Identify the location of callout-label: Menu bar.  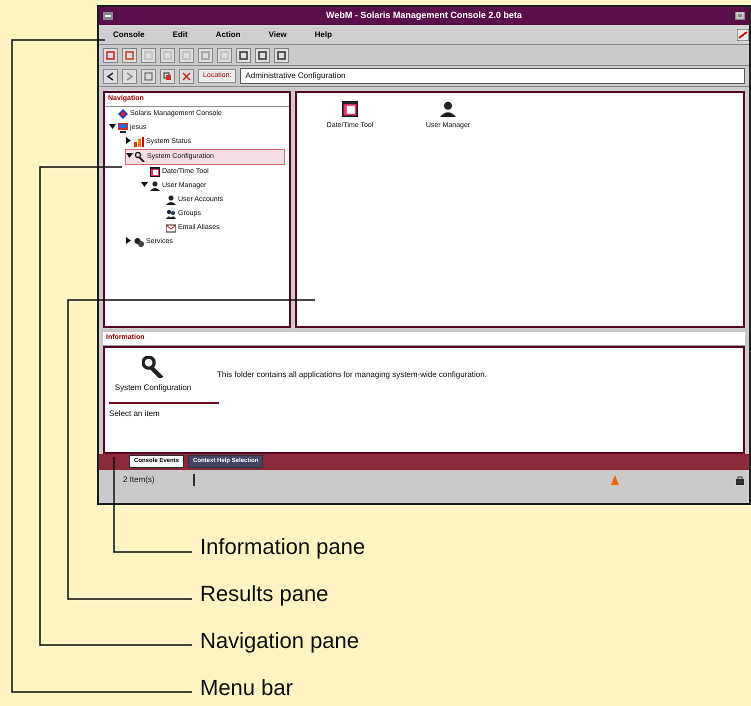
(246, 687).